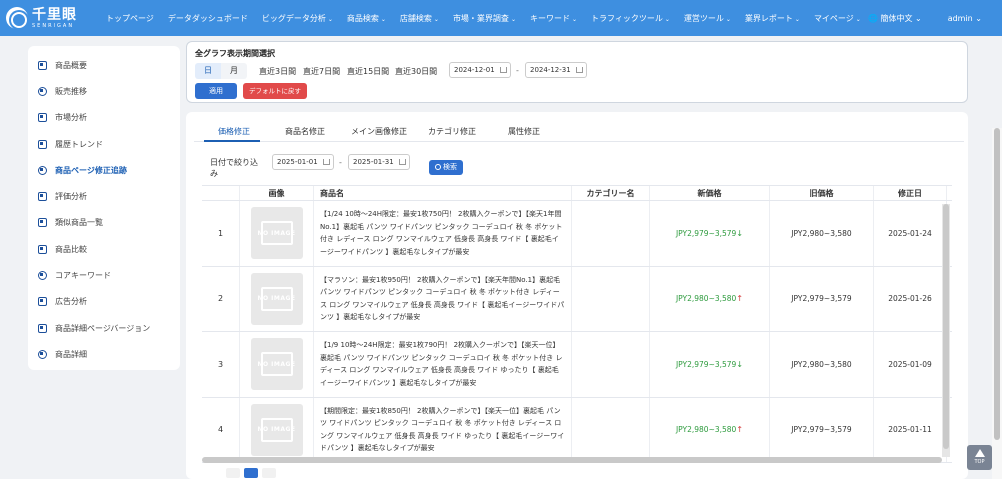 The height and width of the screenshot is (479, 1002). I want to click on page-scrollbar, so click(997, 303).